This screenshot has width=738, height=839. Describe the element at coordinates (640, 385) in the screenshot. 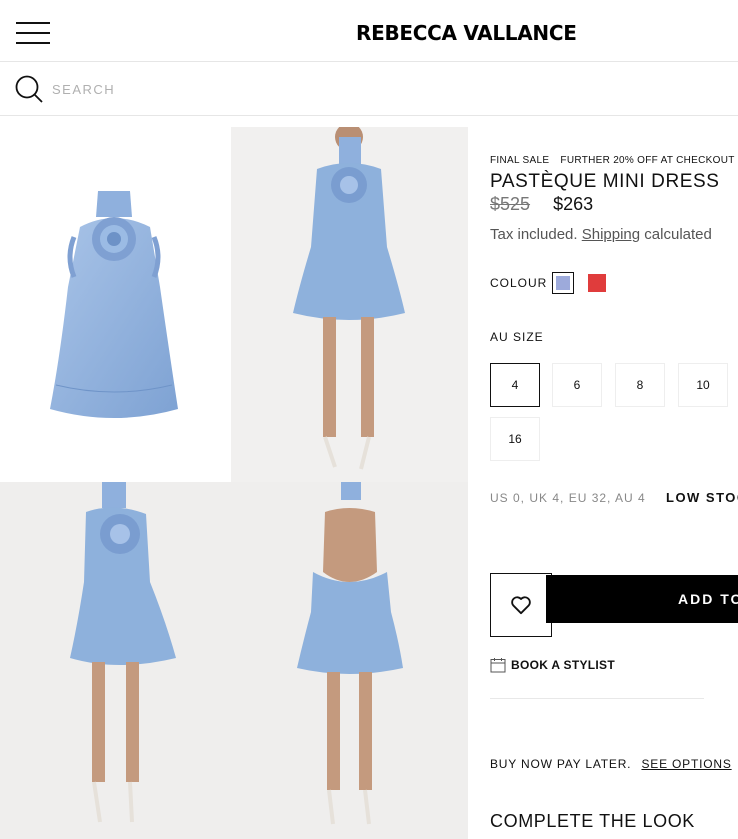

I see `size-option-8: 8` at that location.